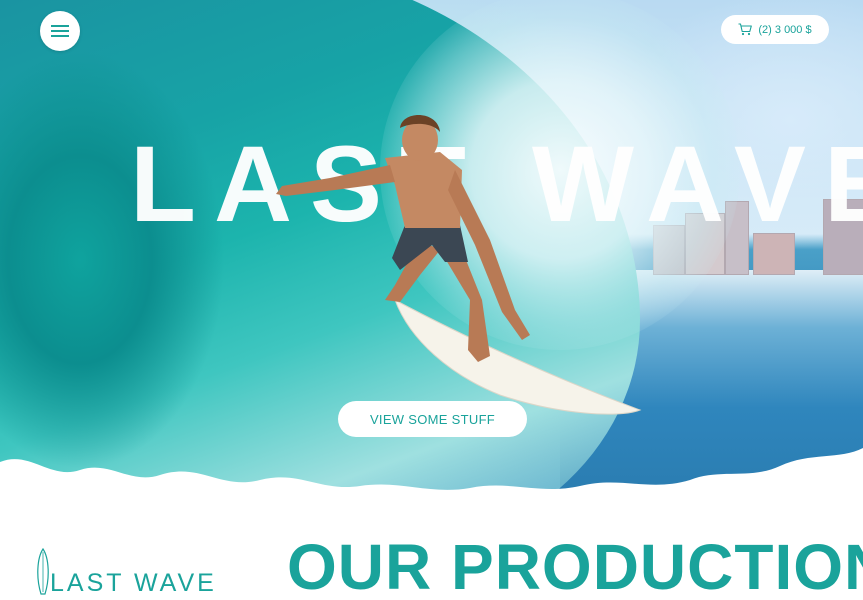 The height and width of the screenshot is (600, 863). Describe the element at coordinates (785, 29) in the screenshot. I see `cart-summary: (2) 3 000 $` at that location.